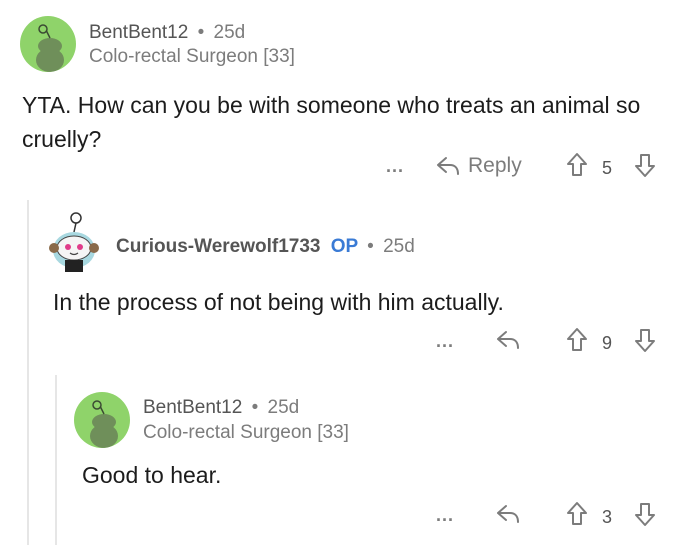 This screenshot has height=545, width=700. What do you see at coordinates (344, 246) in the screenshot?
I see `op-badge: OP` at bounding box center [344, 246].